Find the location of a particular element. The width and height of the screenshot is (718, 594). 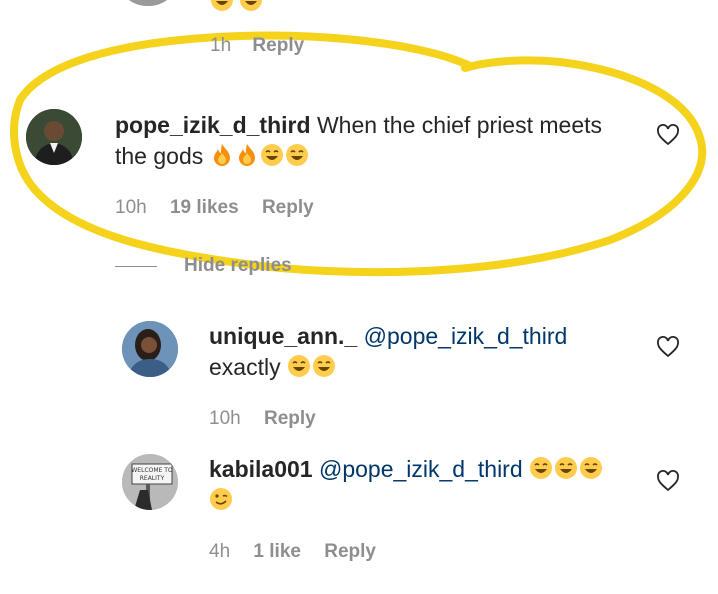

hide-replies-button: Hide replies is located at coordinates (238, 266).